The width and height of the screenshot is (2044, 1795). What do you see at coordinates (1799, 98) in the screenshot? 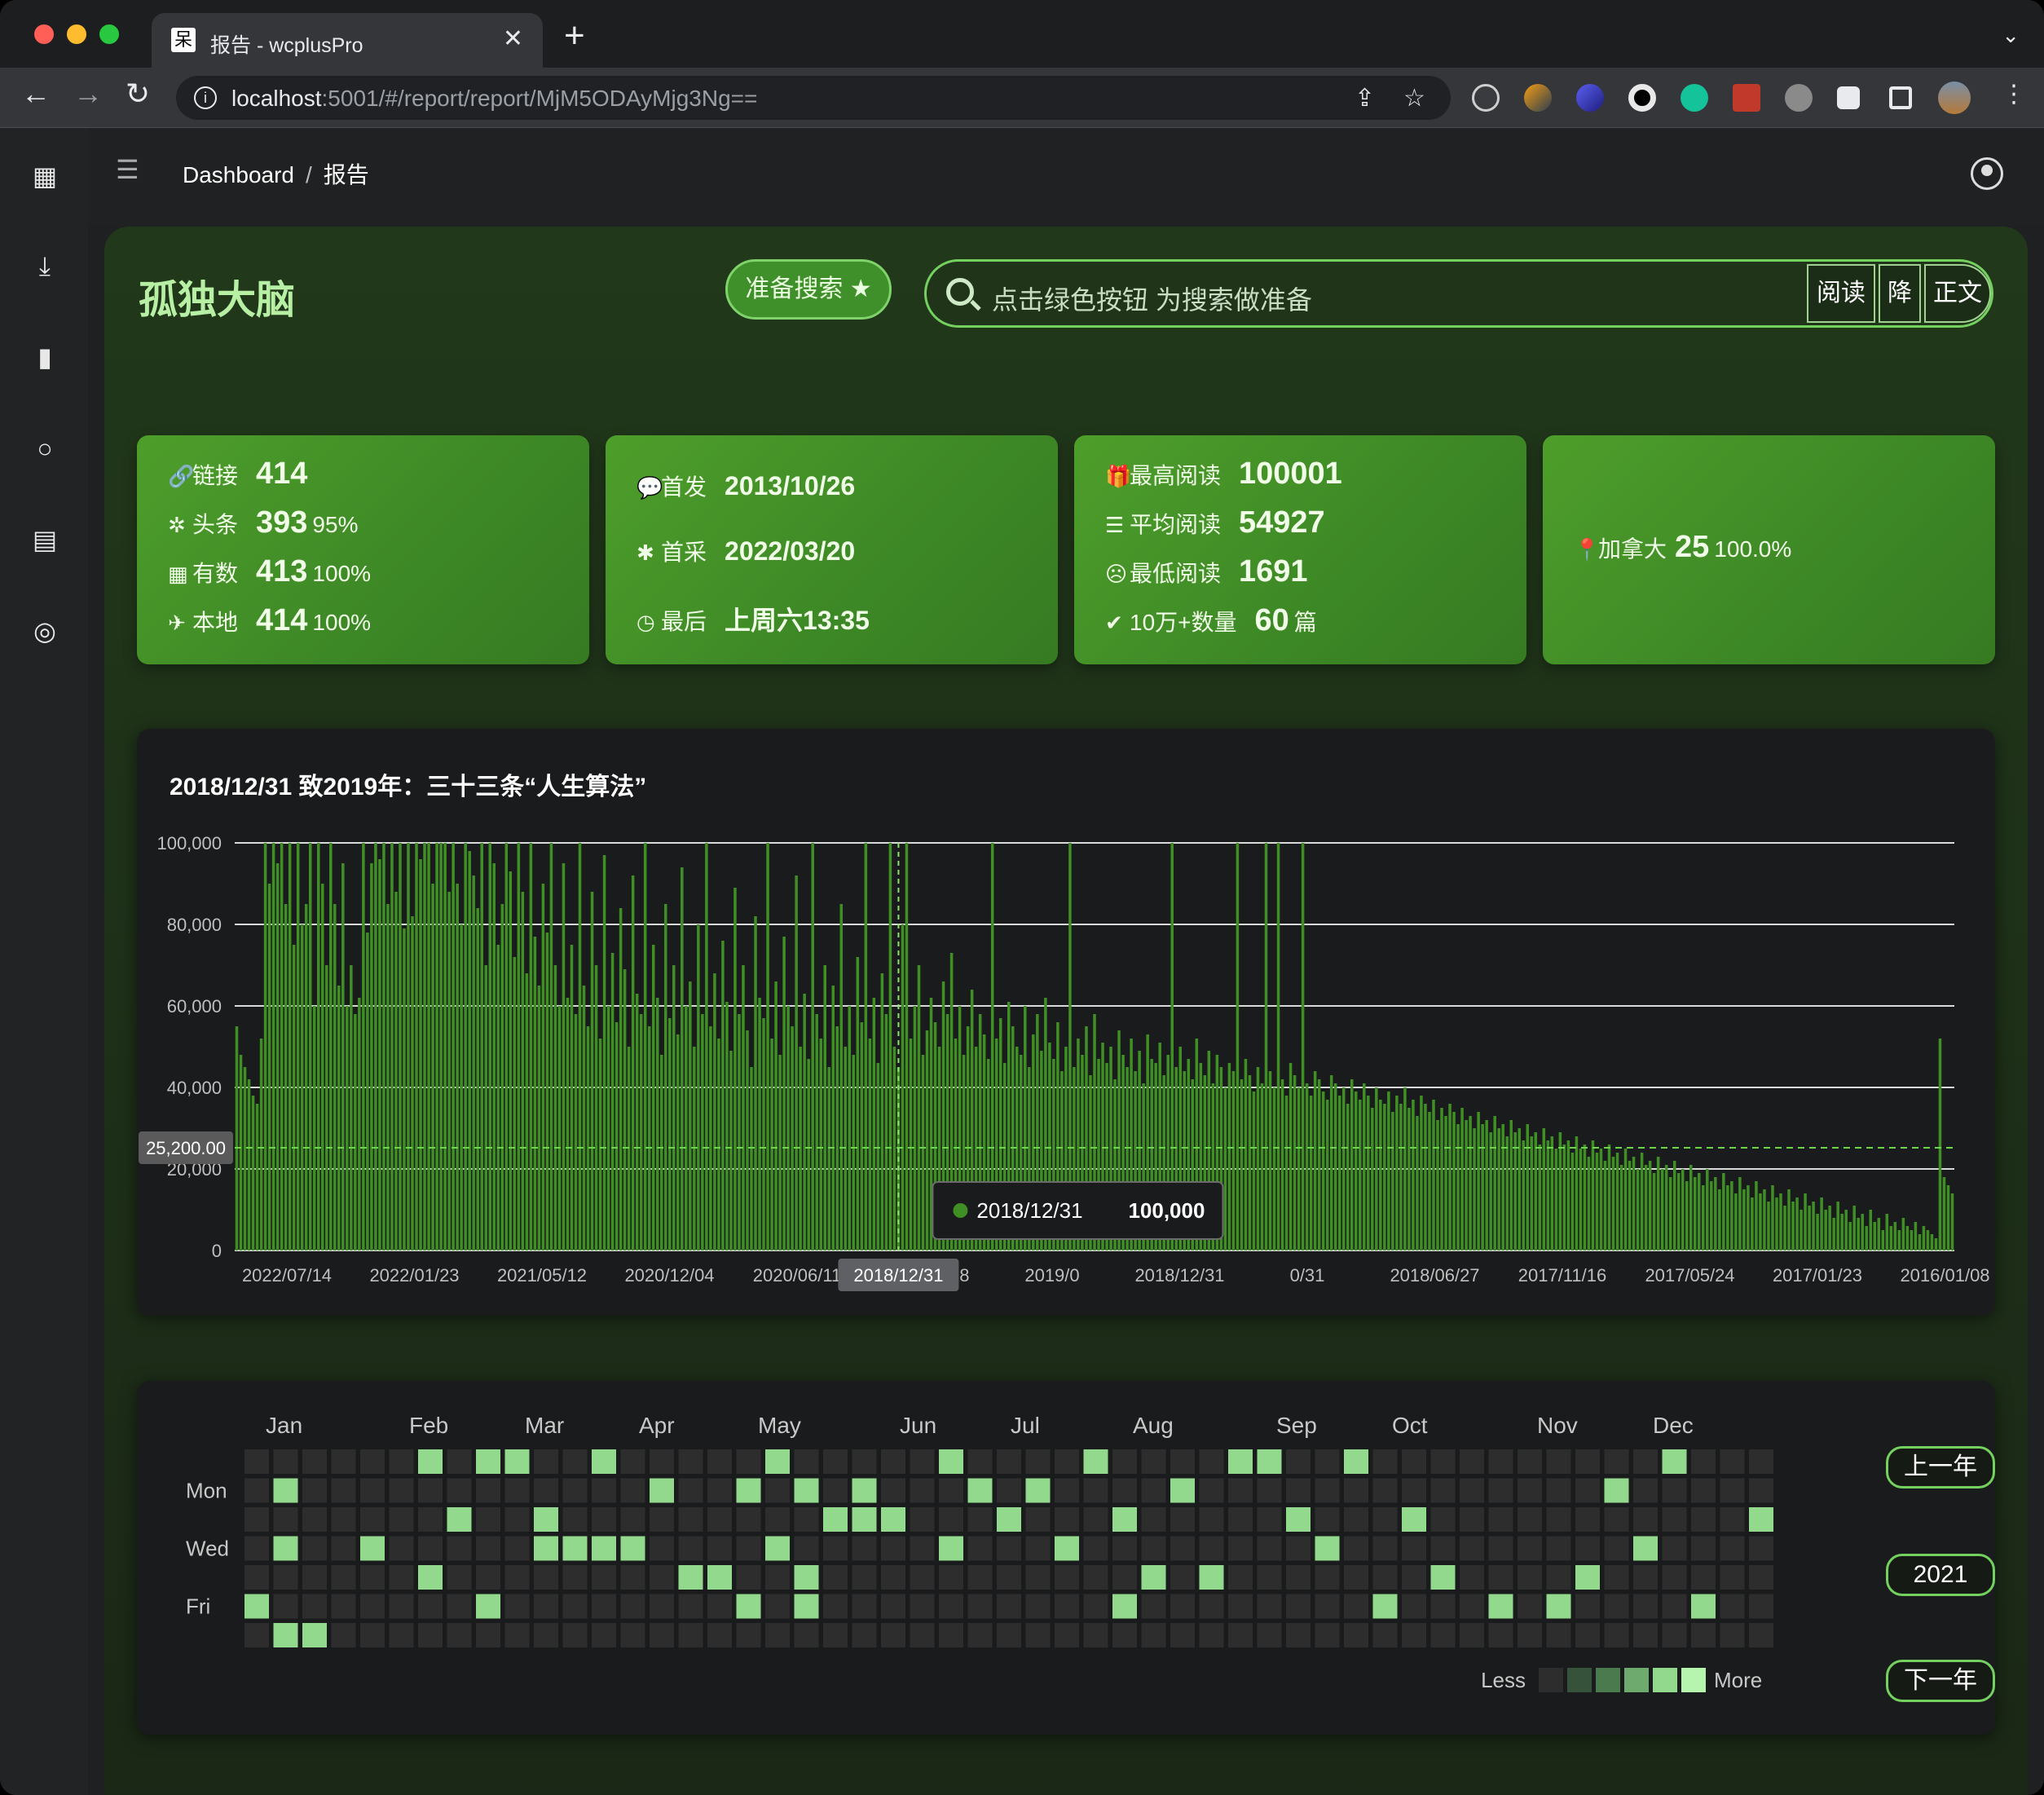
I see `extension-k-icon` at bounding box center [1799, 98].